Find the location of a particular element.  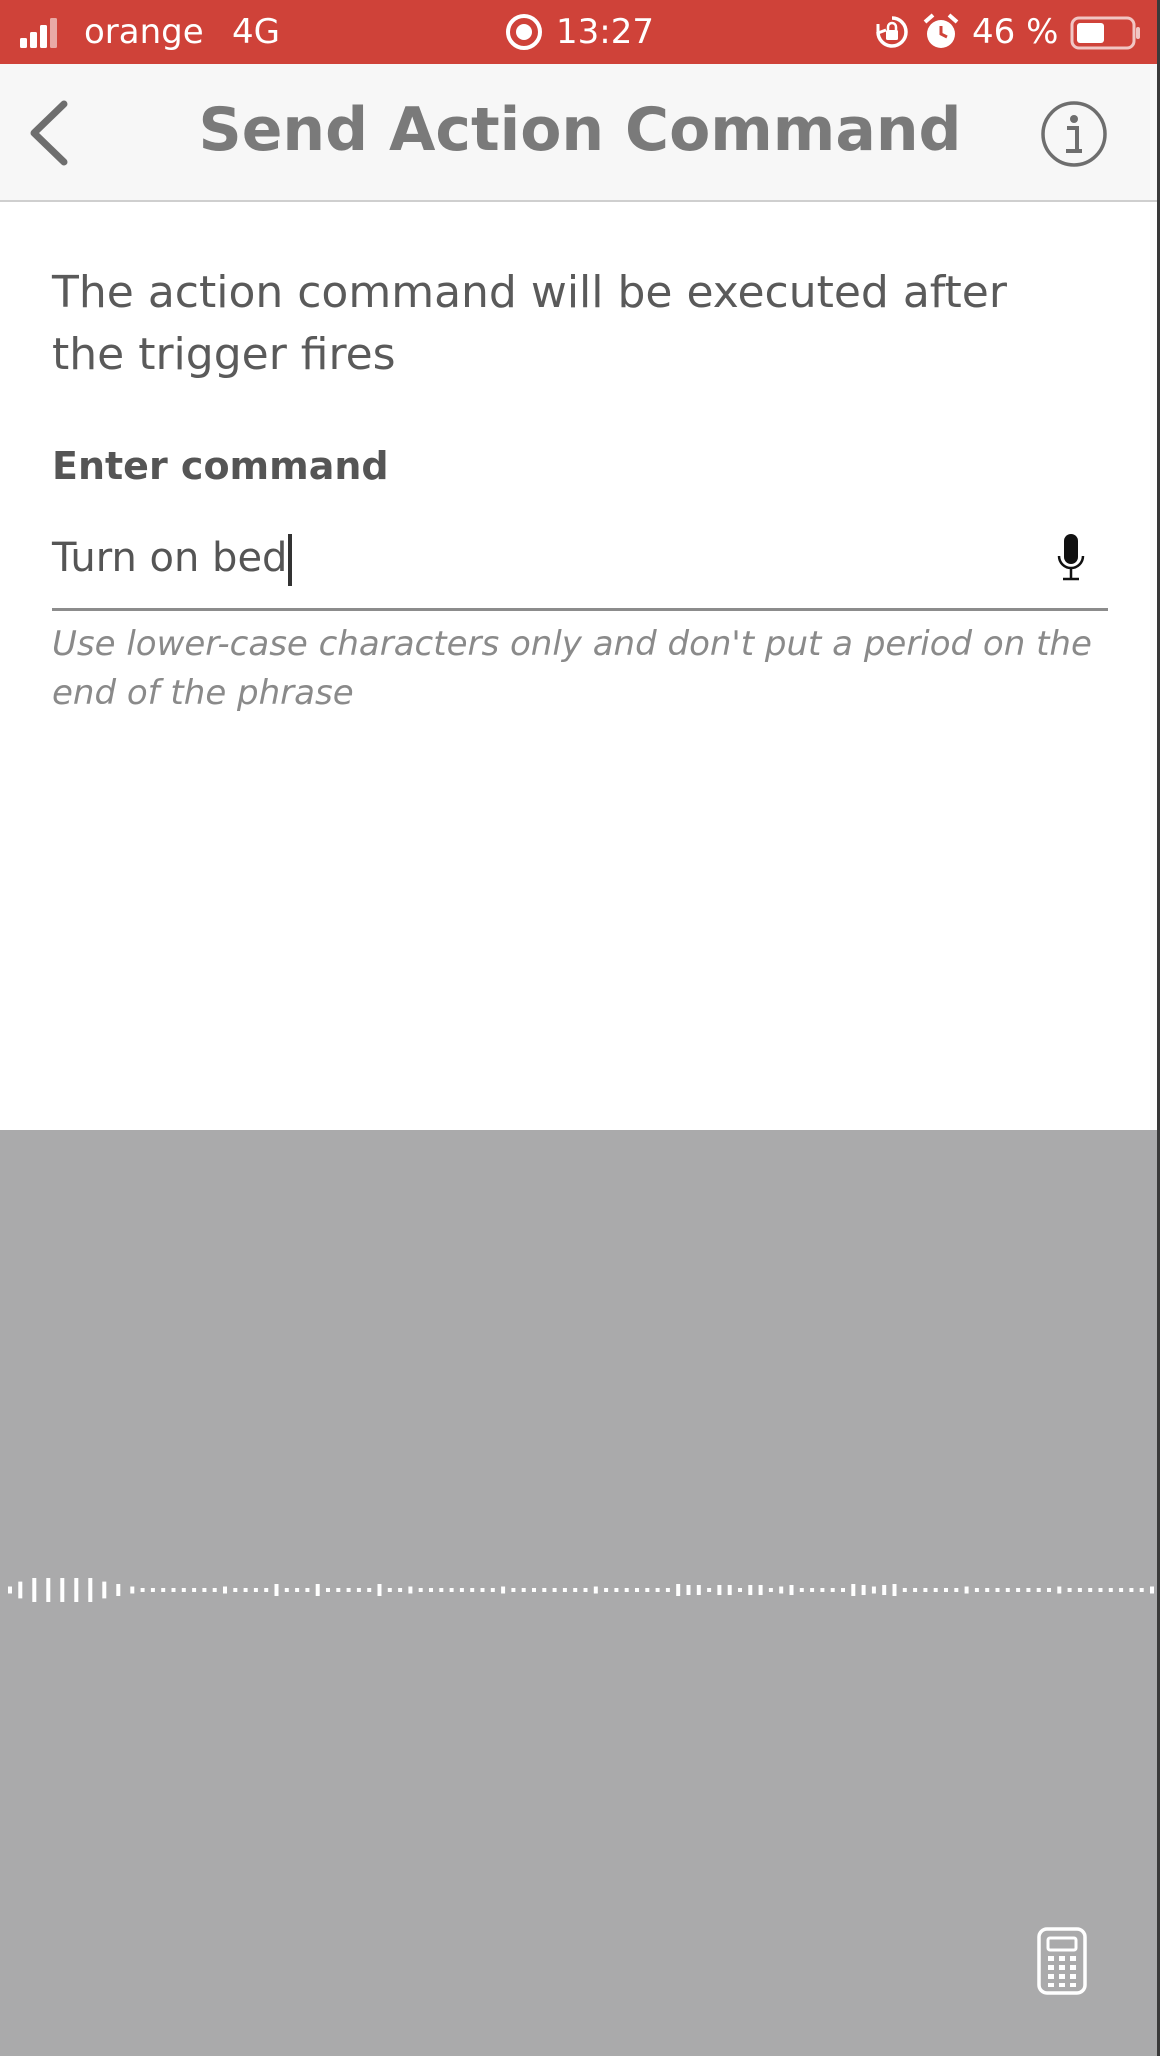

page-title: Send Action Command is located at coordinates (580, 130).